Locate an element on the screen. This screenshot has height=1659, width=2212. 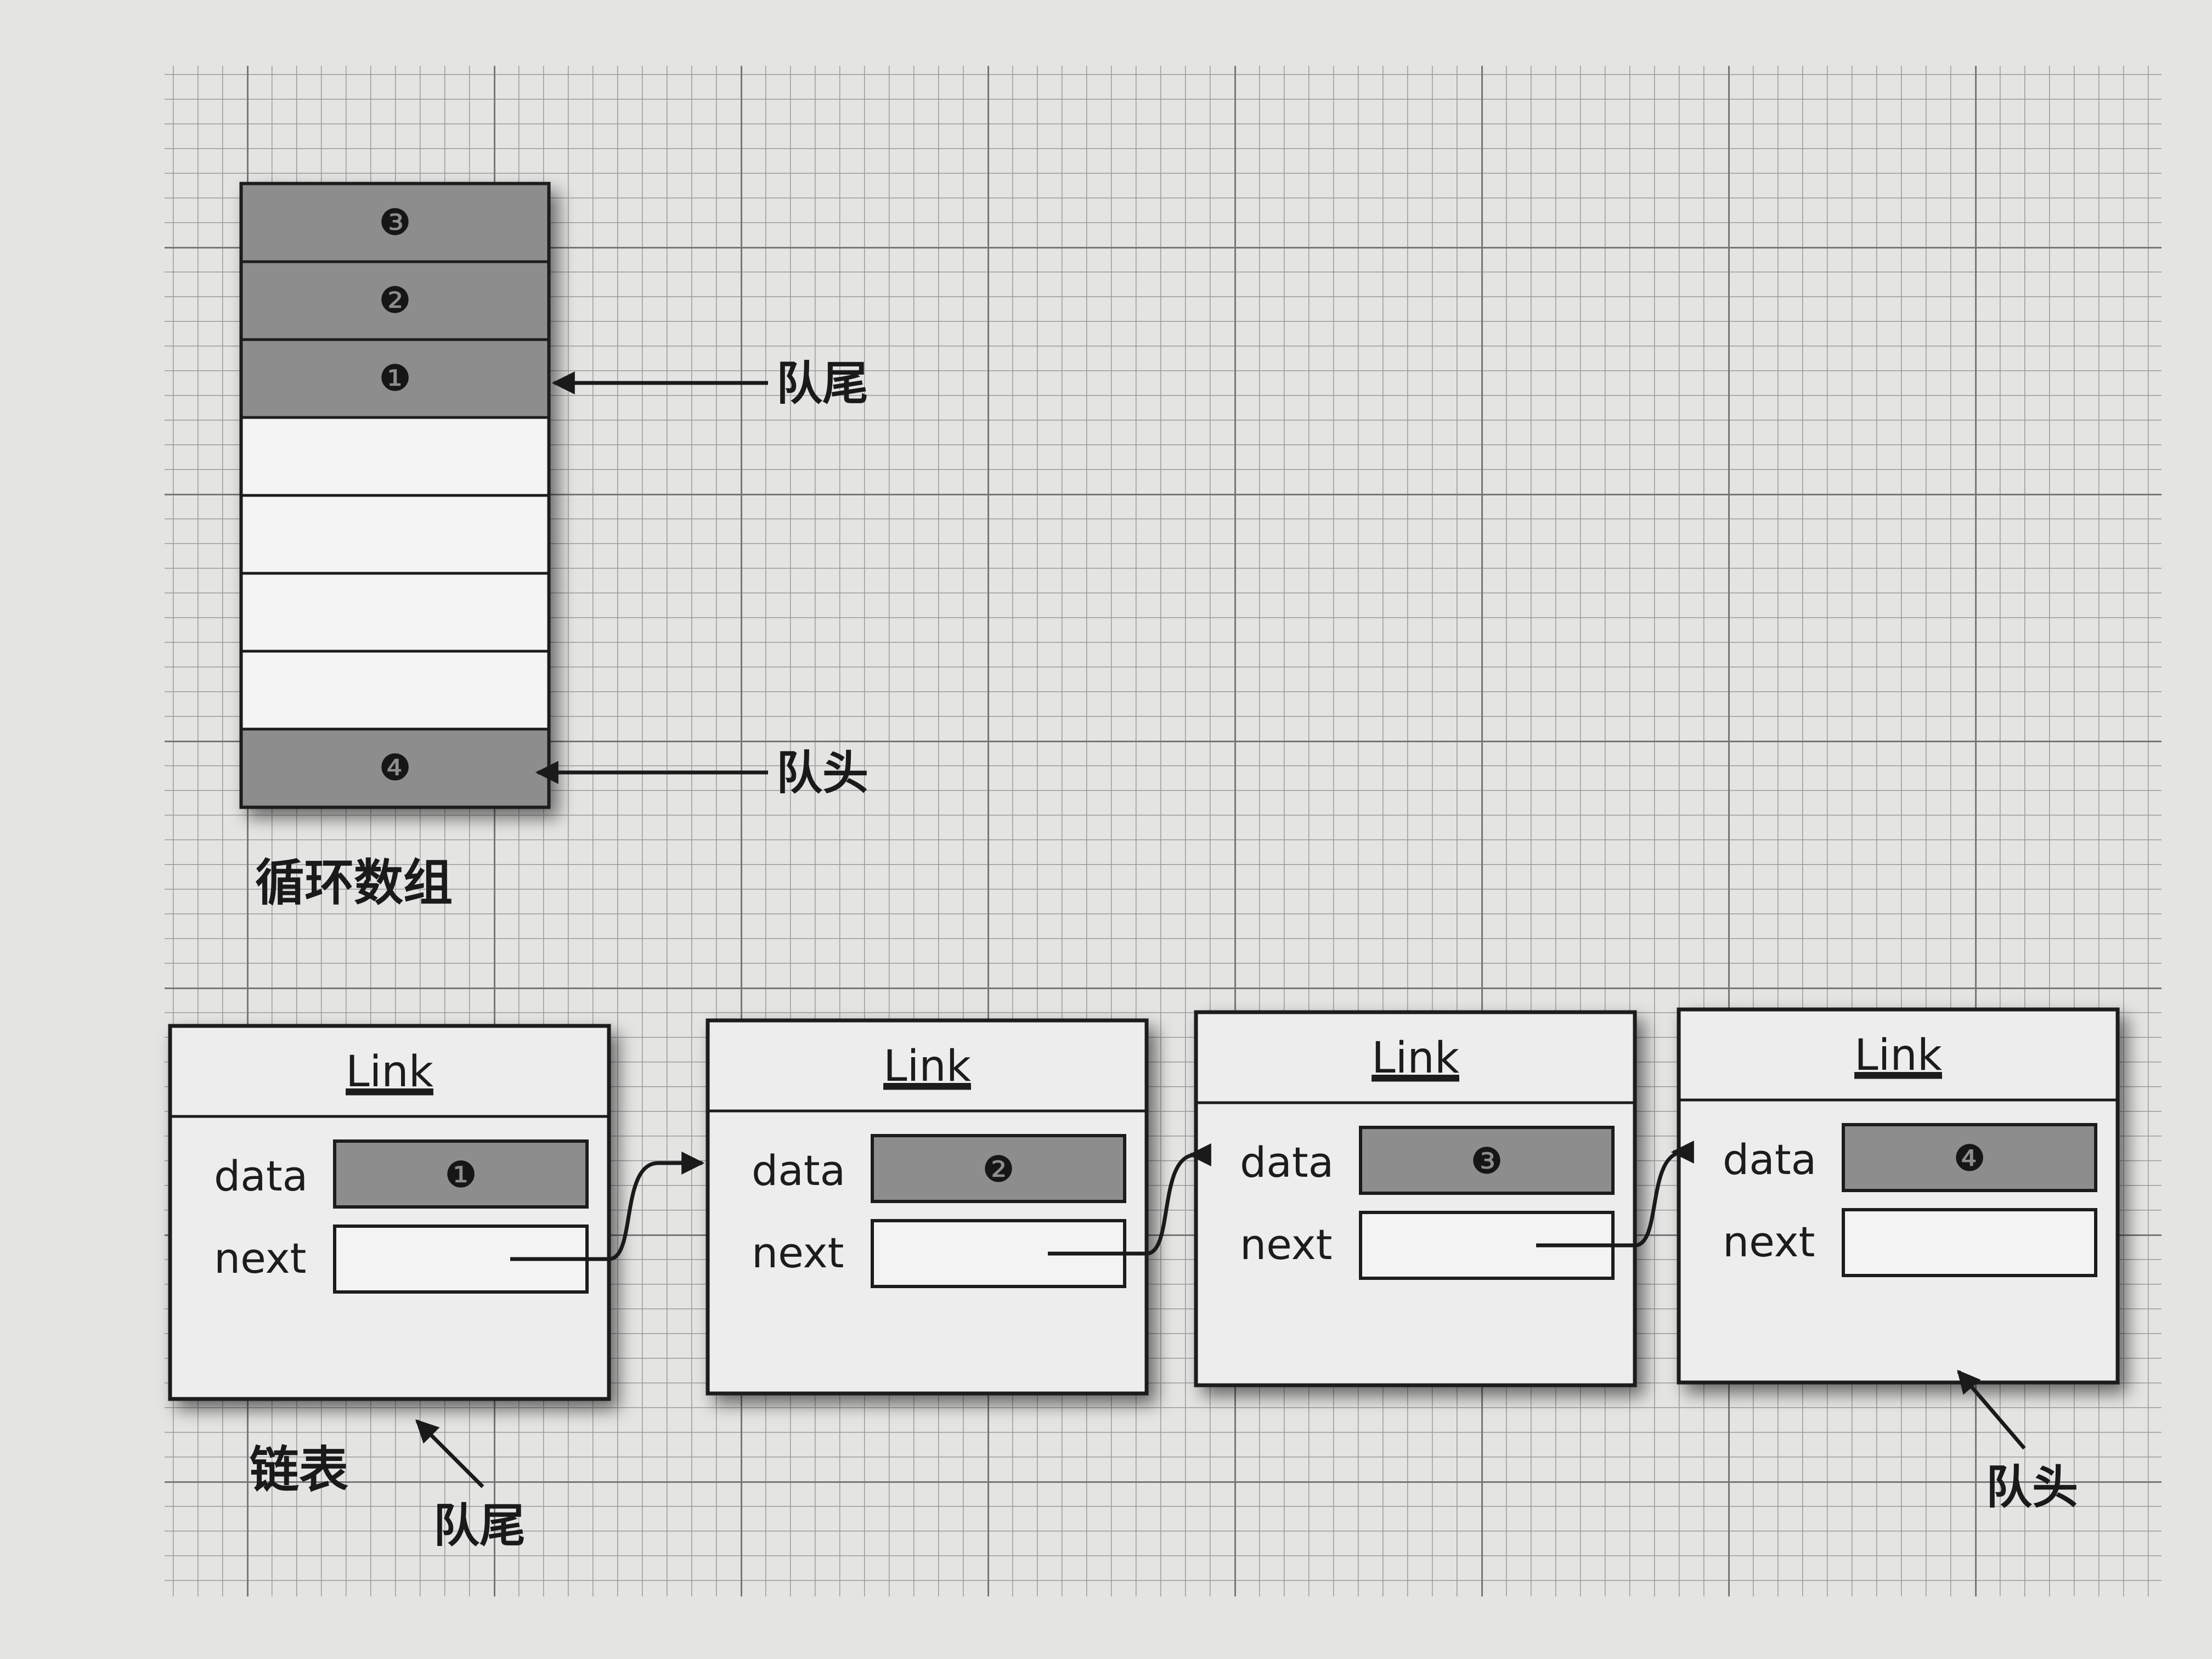
list-head-label: 队头 is located at coordinates (2032, 1487).